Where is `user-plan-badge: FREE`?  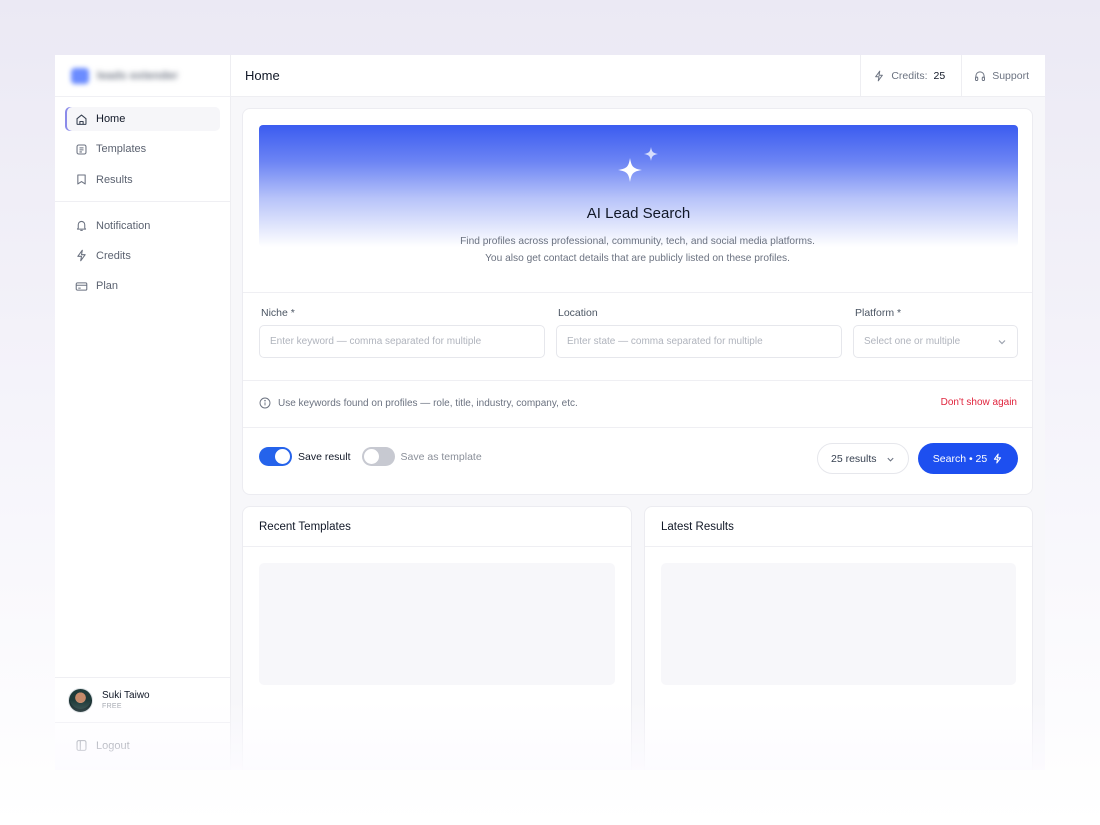
user-plan-badge: FREE is located at coordinates (112, 706).